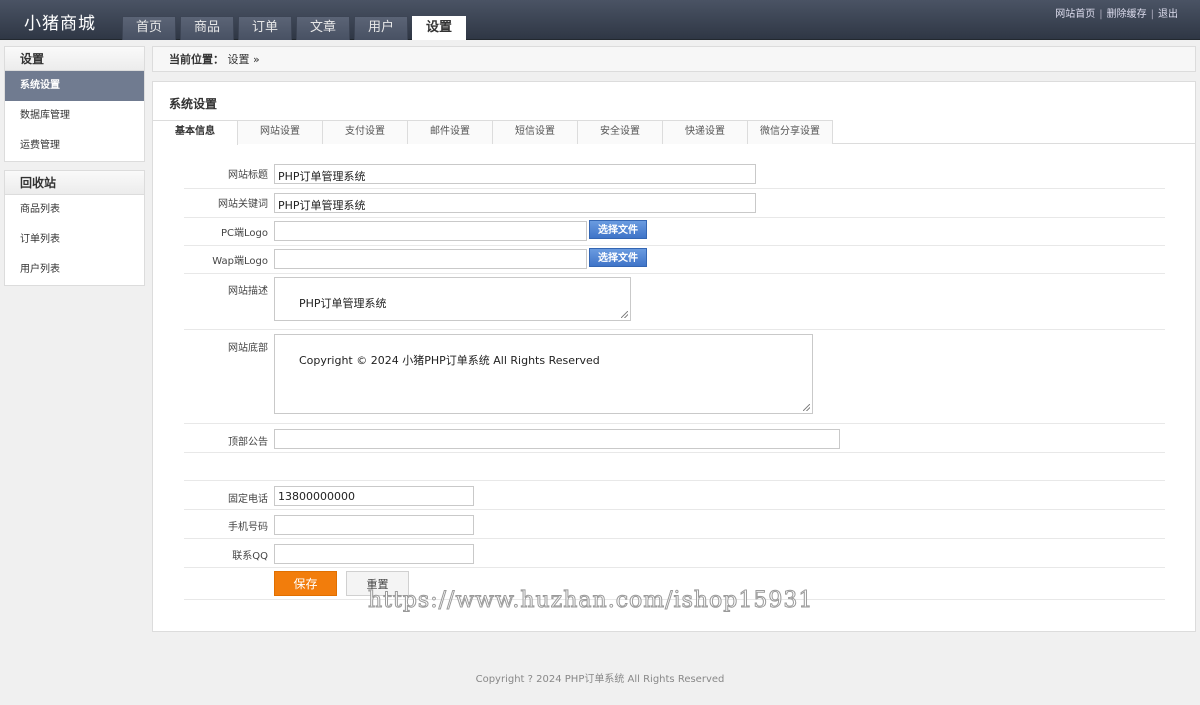  What do you see at coordinates (374, 525) in the screenshot?
I see `mobile-input` at bounding box center [374, 525].